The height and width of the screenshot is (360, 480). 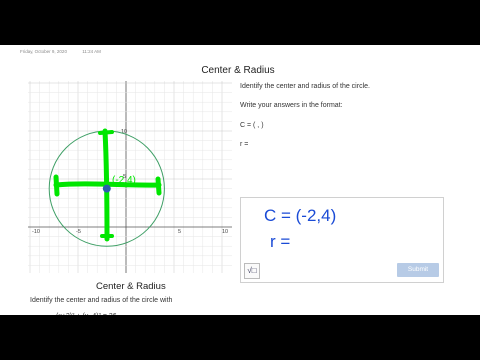 I want to click on handwriting-overlay: C = (-2,4) r =, so click(x=300, y=228).